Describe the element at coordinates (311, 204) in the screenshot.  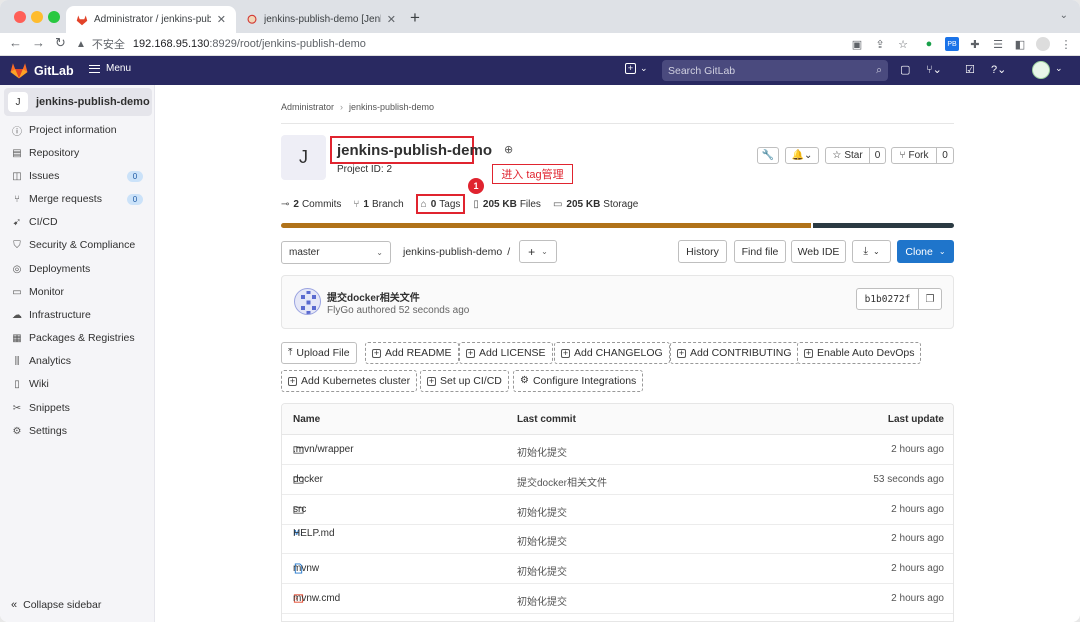
I see `commits-link: ⊸ 2 Commits` at that location.